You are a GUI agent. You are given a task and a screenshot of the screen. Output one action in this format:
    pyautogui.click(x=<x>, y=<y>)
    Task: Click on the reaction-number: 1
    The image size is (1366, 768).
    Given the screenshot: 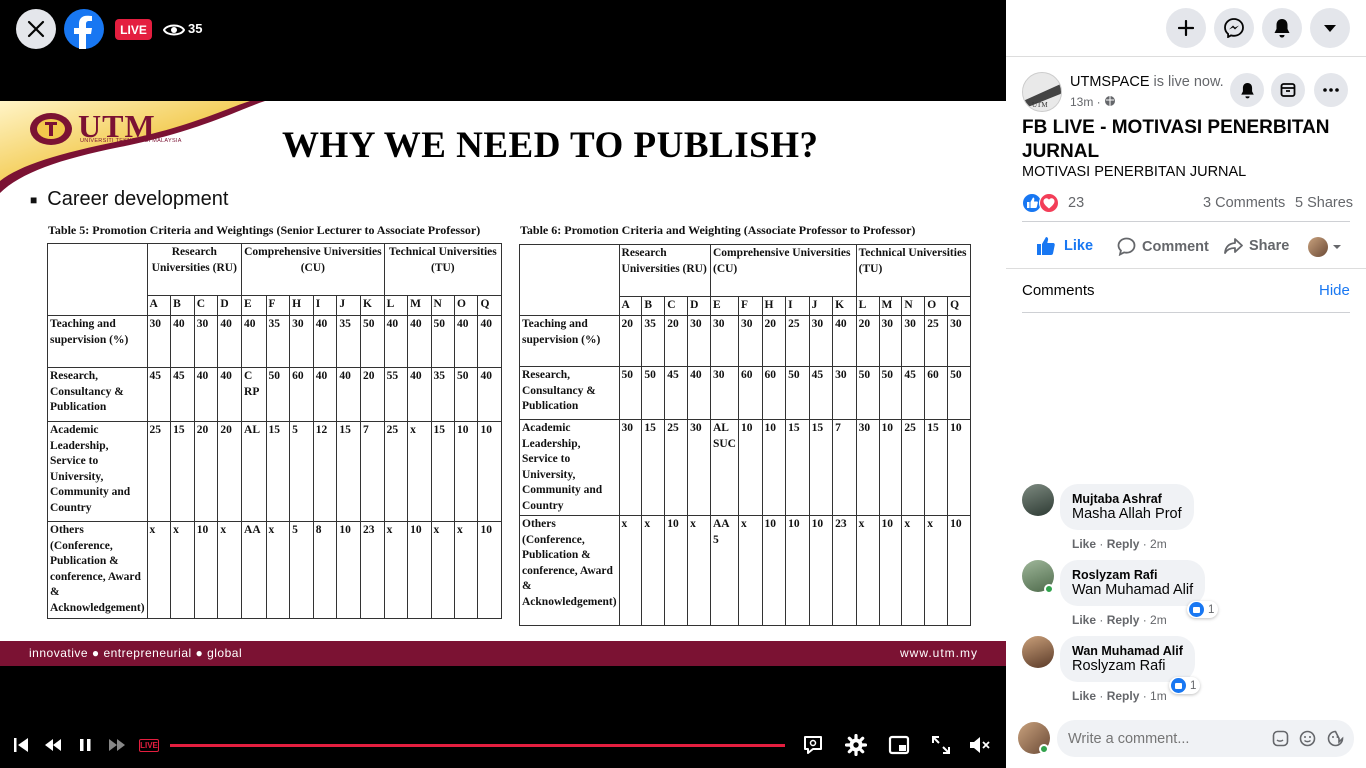 What is the action you would take?
    pyautogui.click(x=1211, y=609)
    